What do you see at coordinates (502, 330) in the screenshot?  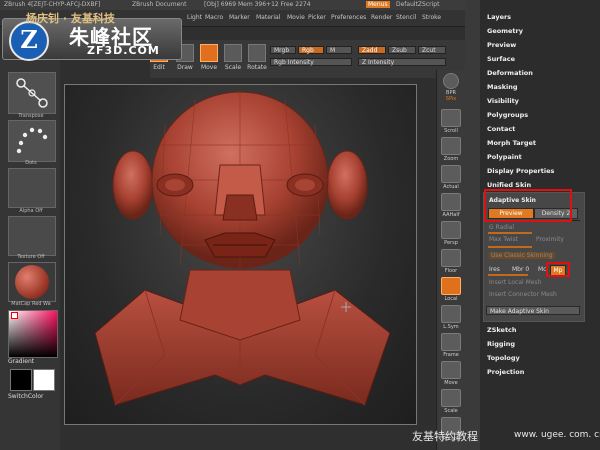 I see `palette-zsketch: ZSketch` at bounding box center [502, 330].